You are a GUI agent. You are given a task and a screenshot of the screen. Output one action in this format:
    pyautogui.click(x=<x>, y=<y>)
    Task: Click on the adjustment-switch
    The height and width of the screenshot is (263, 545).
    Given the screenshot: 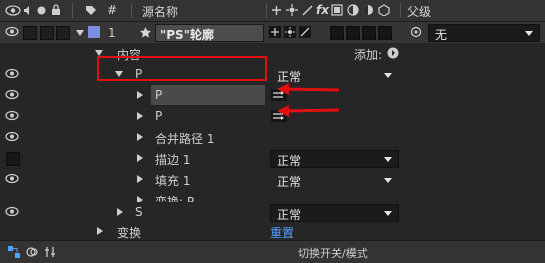 What is the action you would take?
    pyautogui.click(x=369, y=33)
    